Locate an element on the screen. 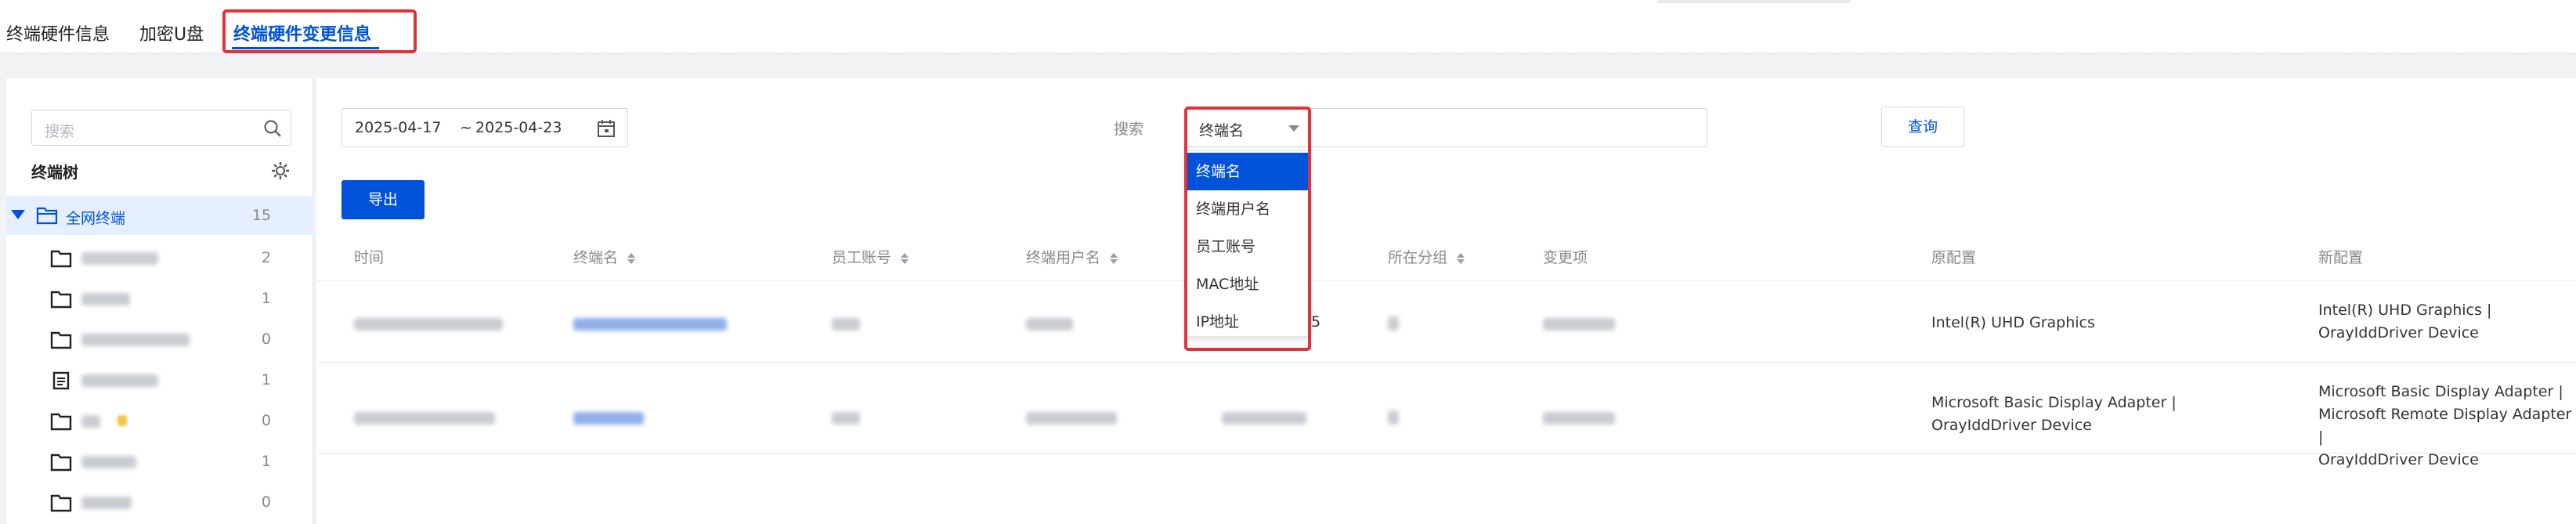 This screenshot has height=524, width=2576. terminal-tree-title: 终端树 is located at coordinates (54, 172).